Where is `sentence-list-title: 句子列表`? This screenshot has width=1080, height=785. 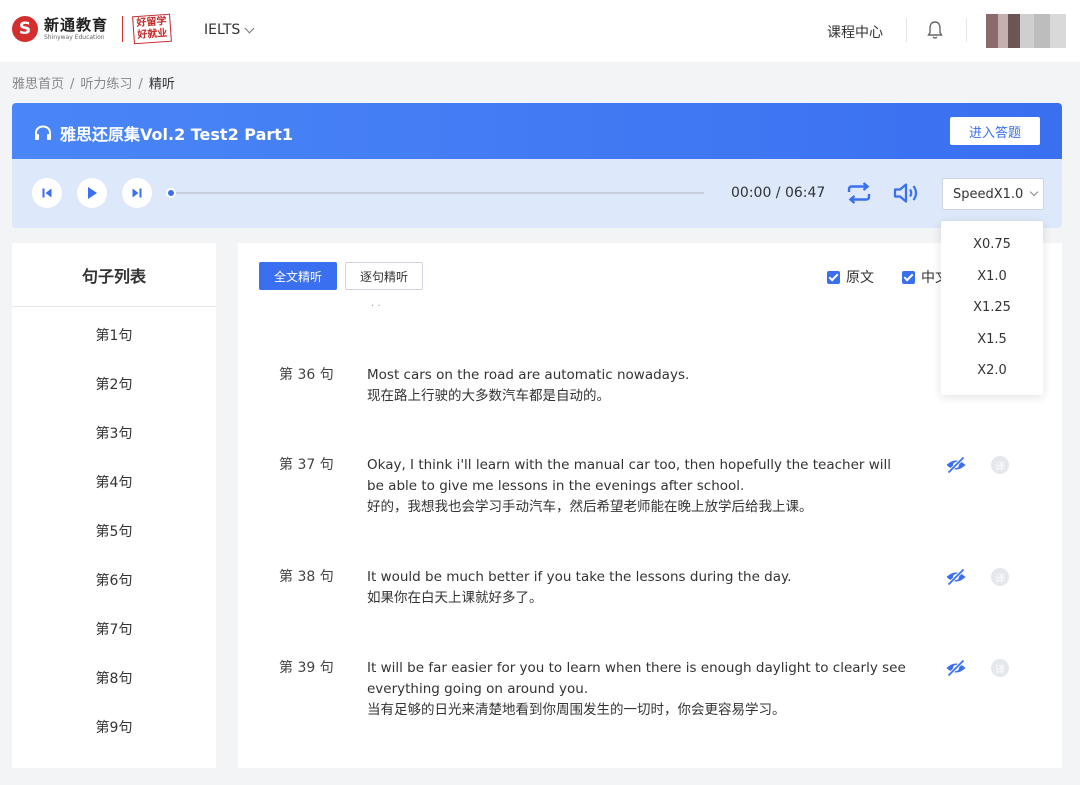
sentence-list-title: 句子列表 is located at coordinates (114, 275).